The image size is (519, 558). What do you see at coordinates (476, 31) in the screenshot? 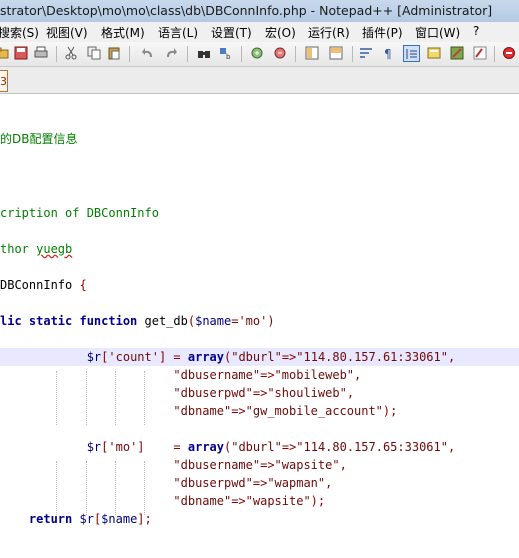
I see `menu-help: ?` at bounding box center [476, 31].